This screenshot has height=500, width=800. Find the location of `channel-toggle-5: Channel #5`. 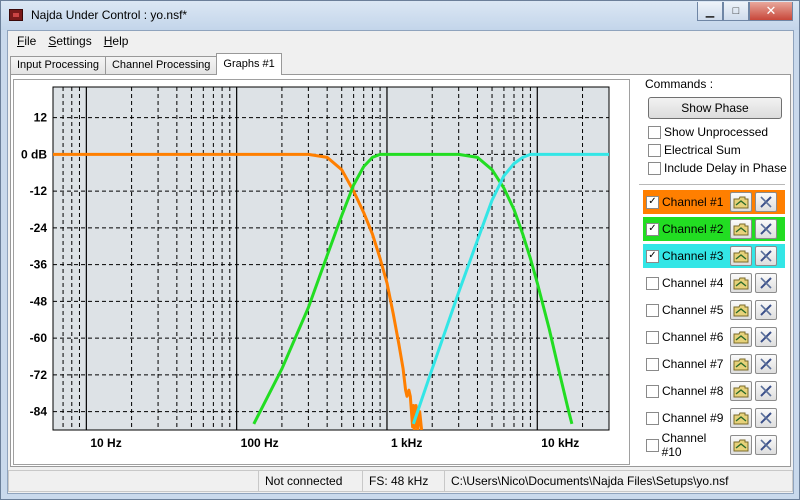

channel-toggle-5: Channel #5 is located at coordinates (685, 310).